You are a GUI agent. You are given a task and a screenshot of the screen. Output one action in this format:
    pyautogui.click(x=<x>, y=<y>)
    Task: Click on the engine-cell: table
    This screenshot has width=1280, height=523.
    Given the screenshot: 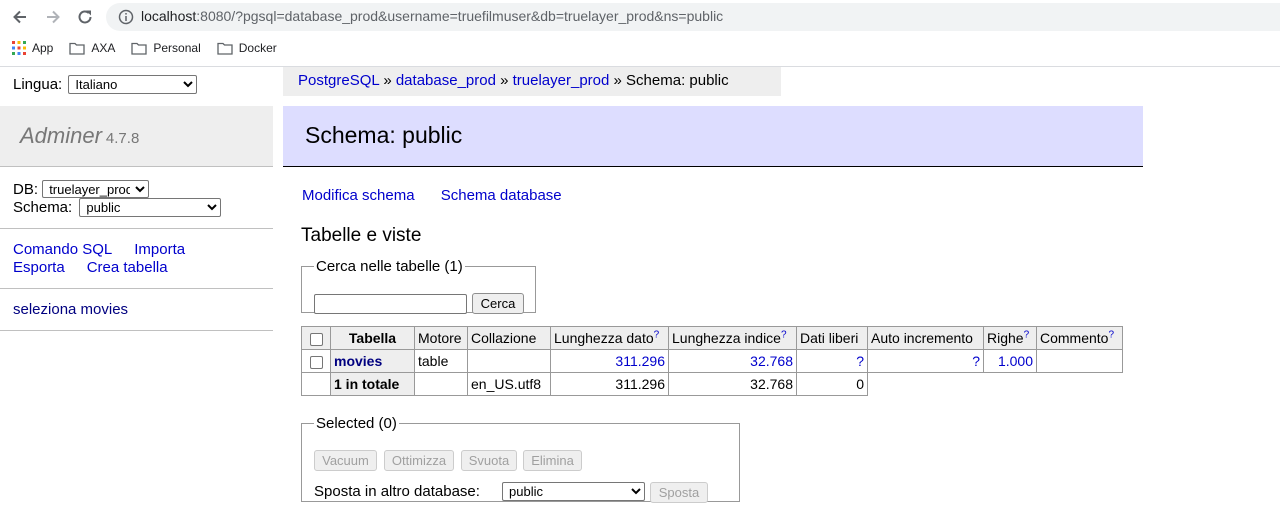 What is the action you would take?
    pyautogui.click(x=441, y=361)
    